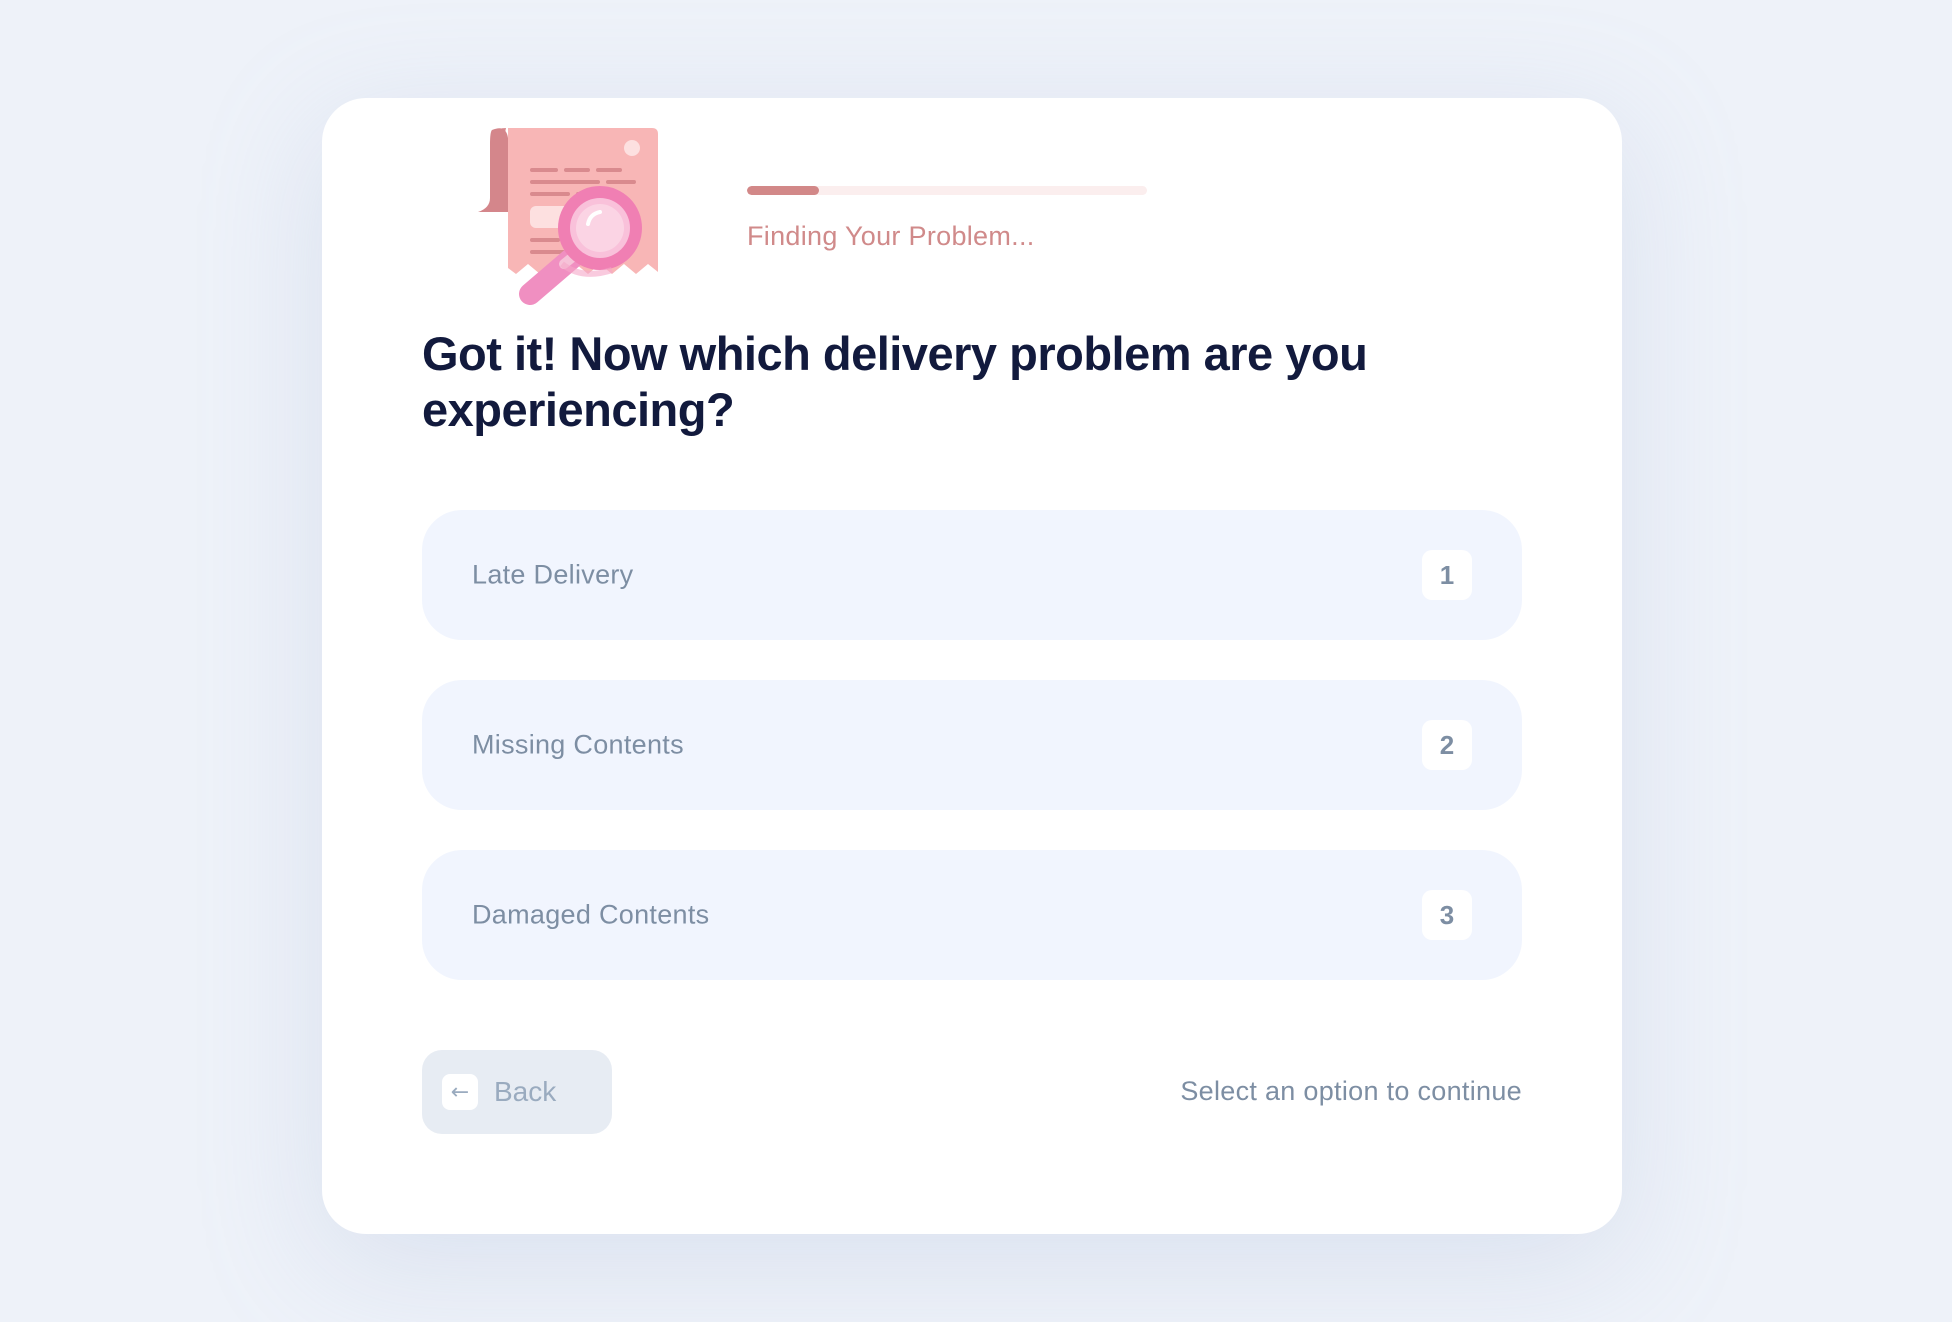 The image size is (1952, 1322). I want to click on progress-bar-fill, so click(783, 190).